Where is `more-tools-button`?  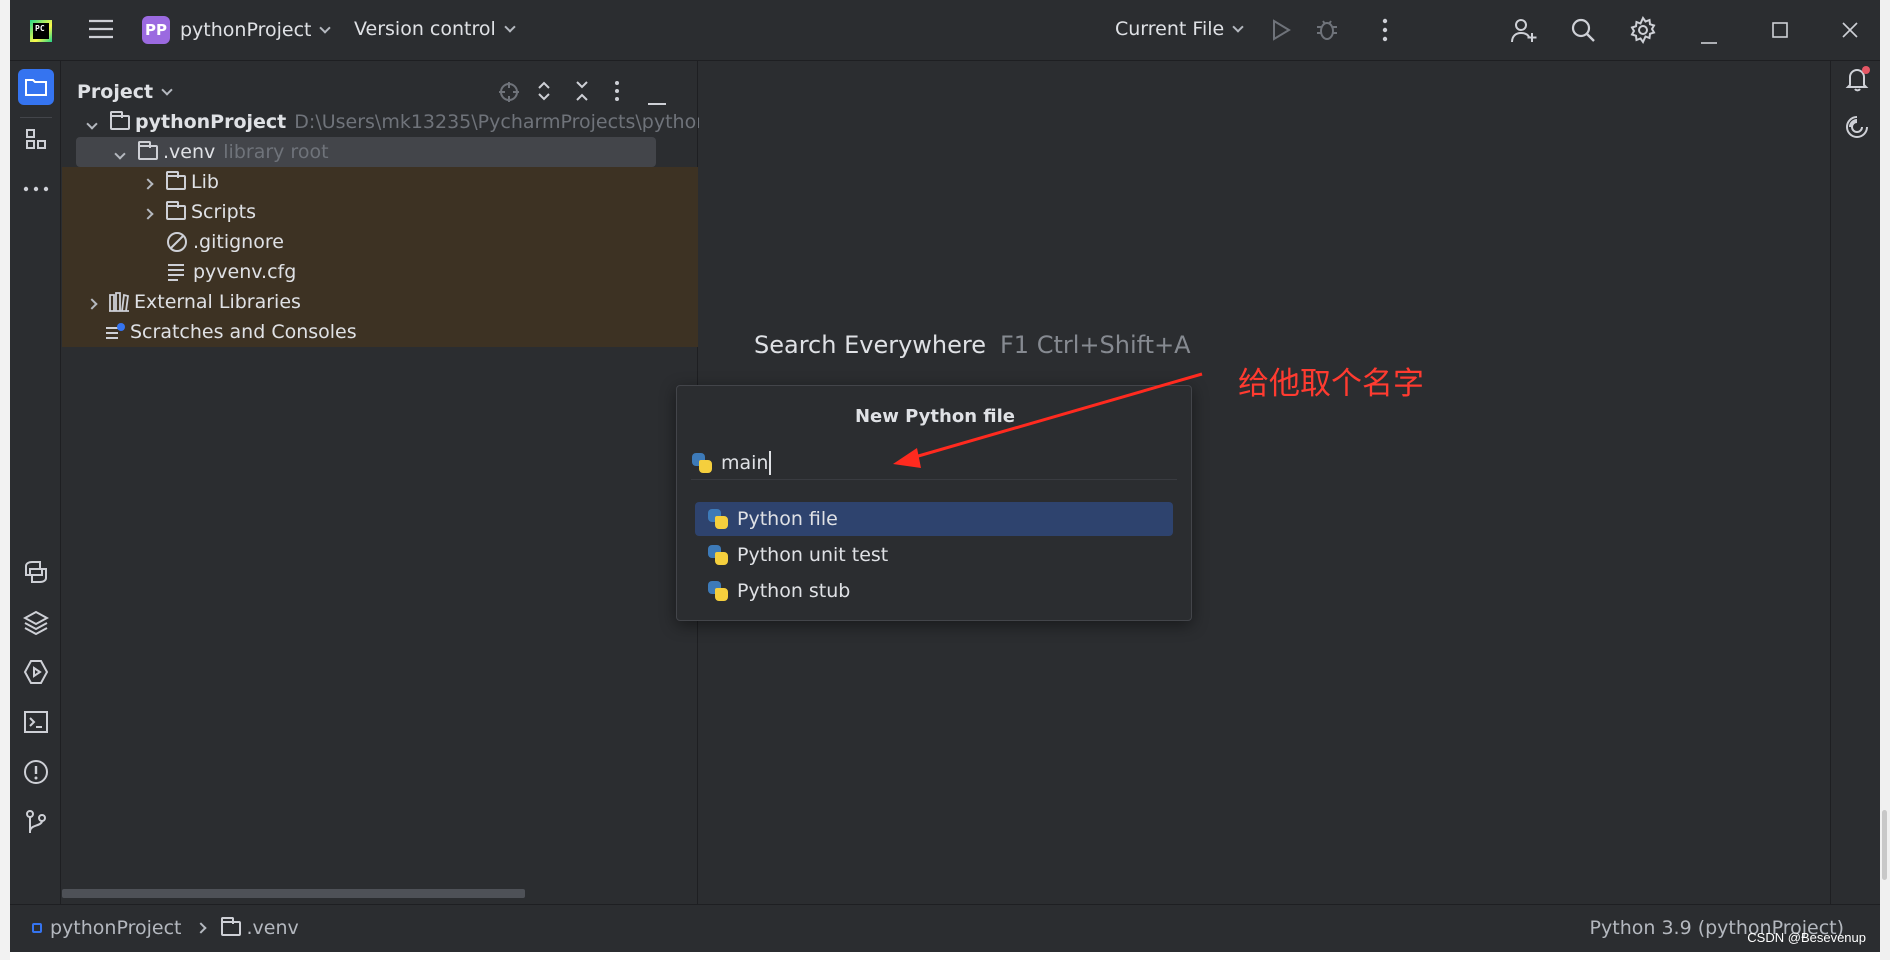
more-tools-button is located at coordinates (36, 189).